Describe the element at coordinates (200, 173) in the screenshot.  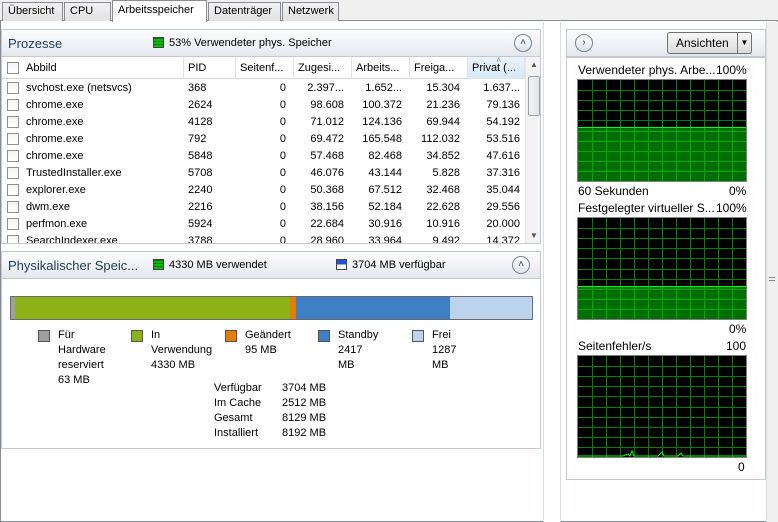
I see `table-cell: 5708` at that location.